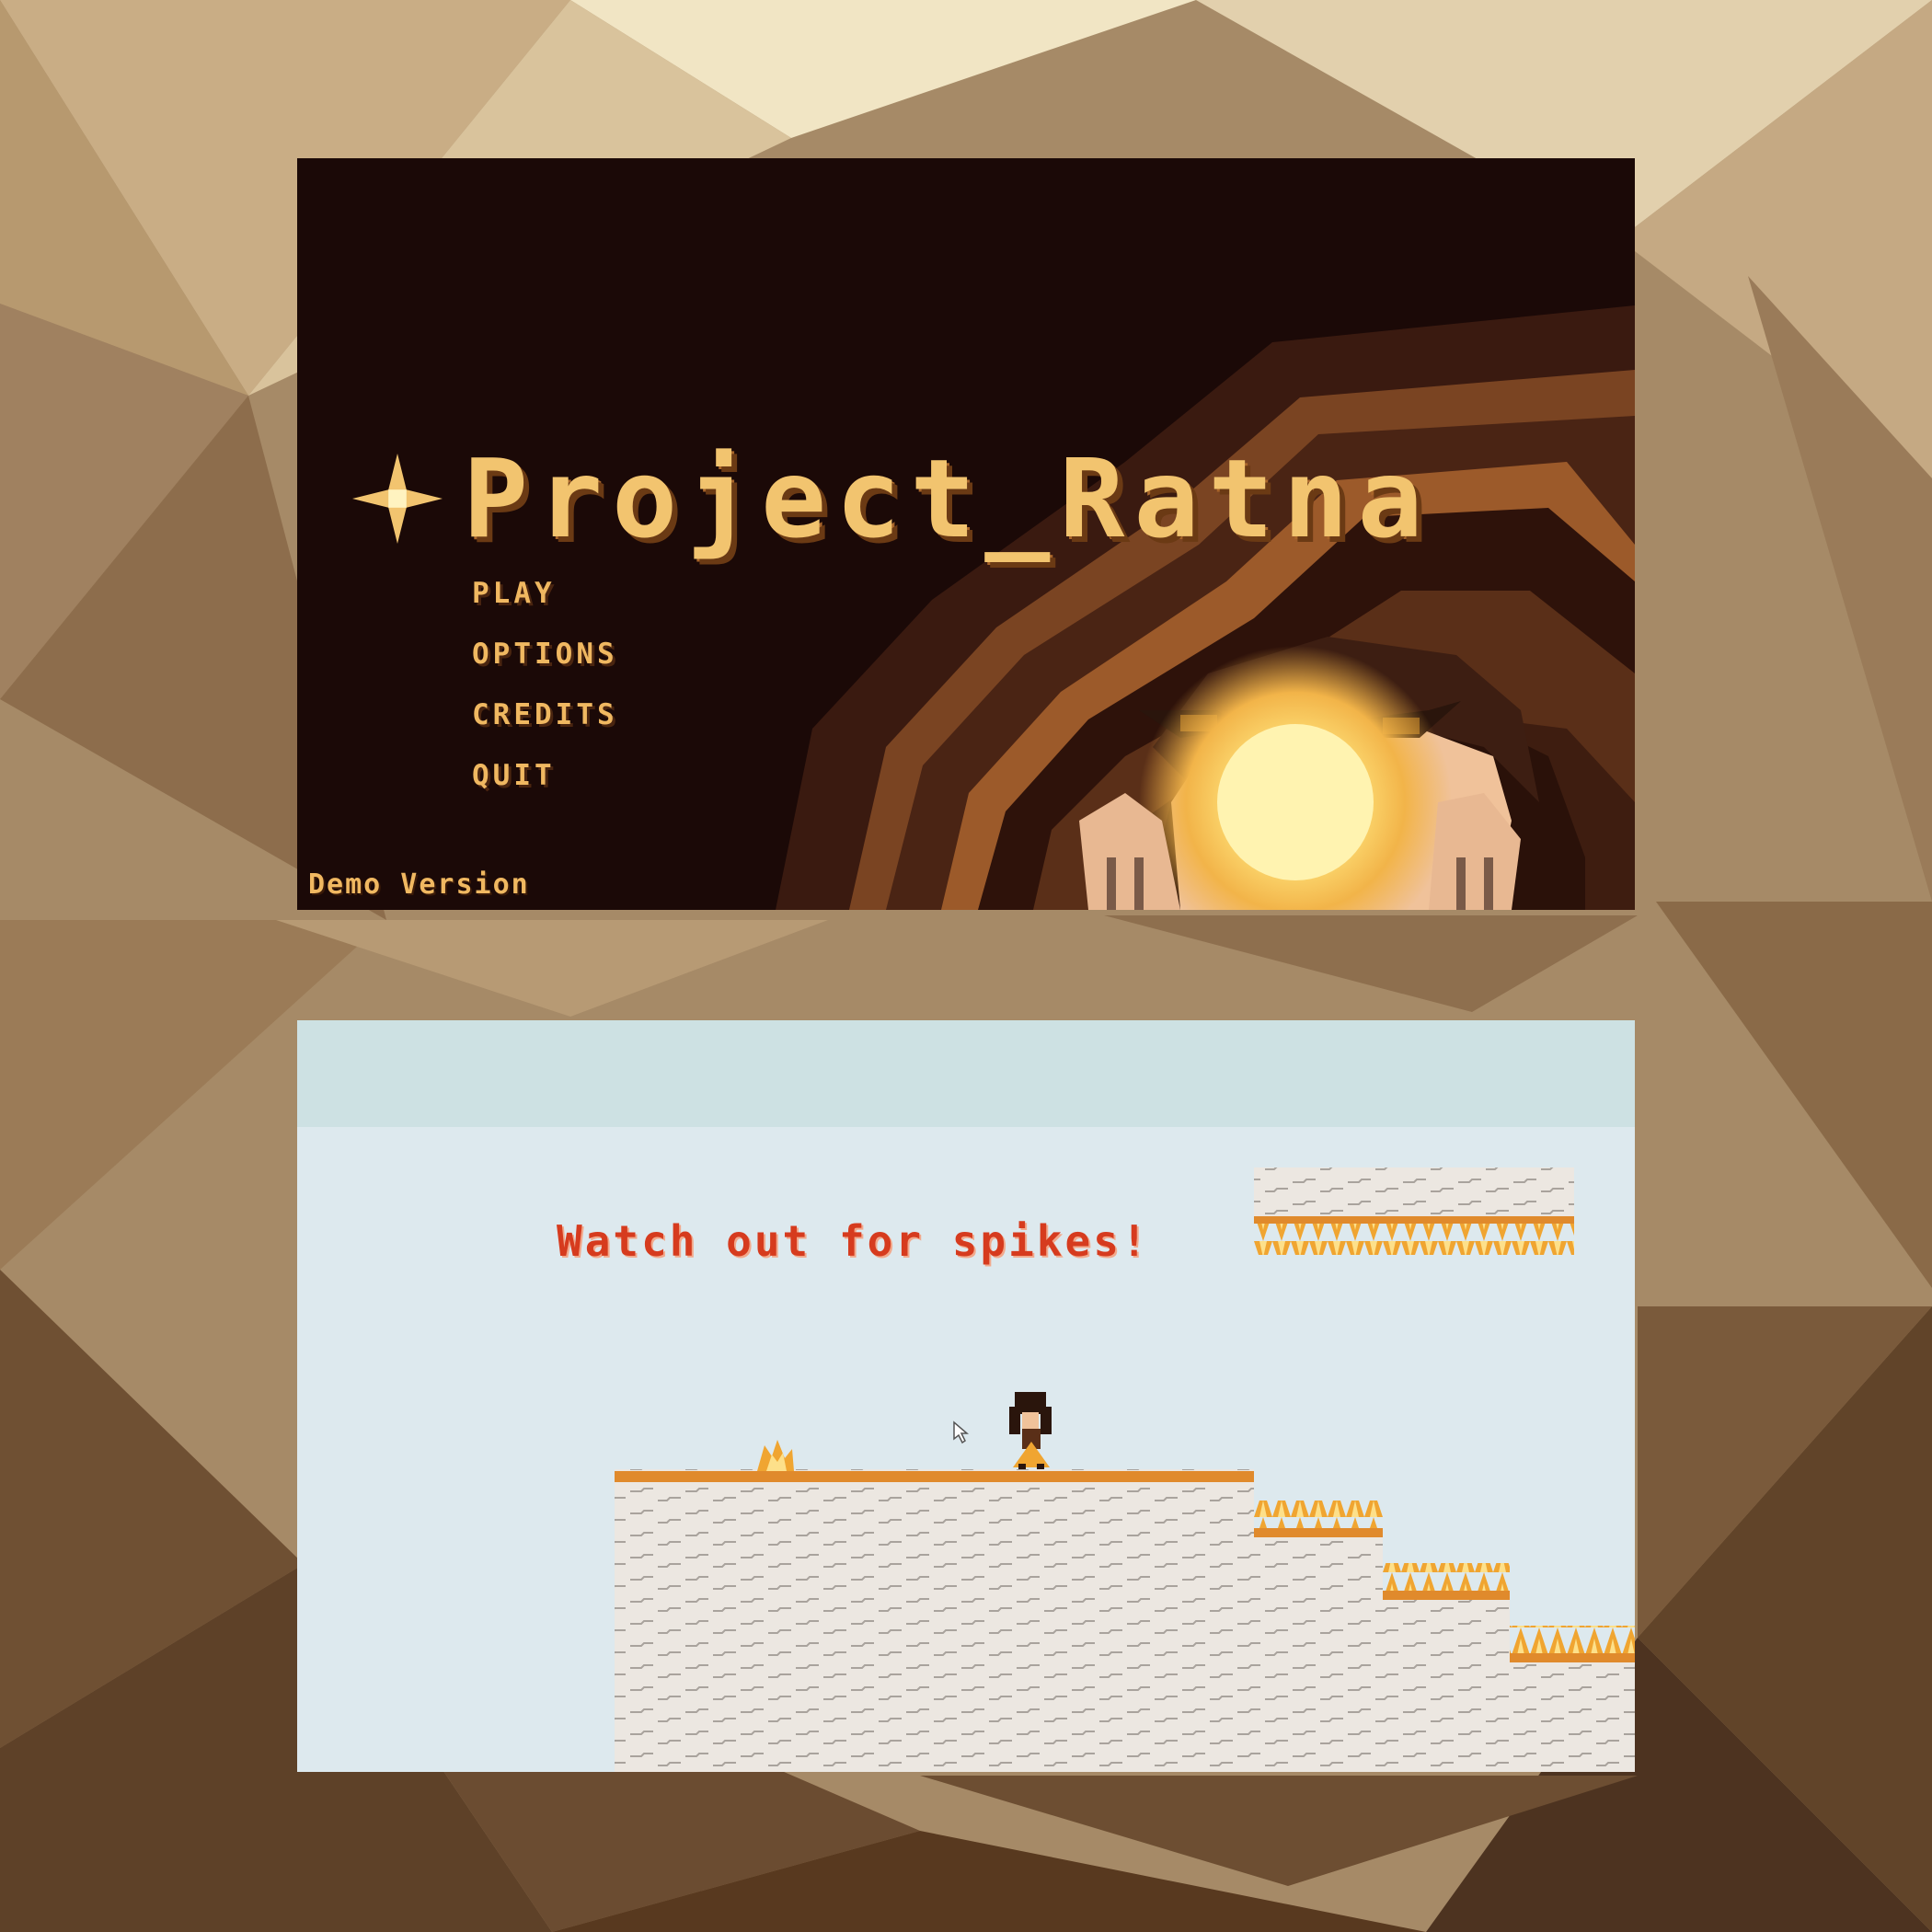 The image size is (1932, 1932). Describe the element at coordinates (545, 714) in the screenshot. I see `menu-credits: CREDITS` at that location.